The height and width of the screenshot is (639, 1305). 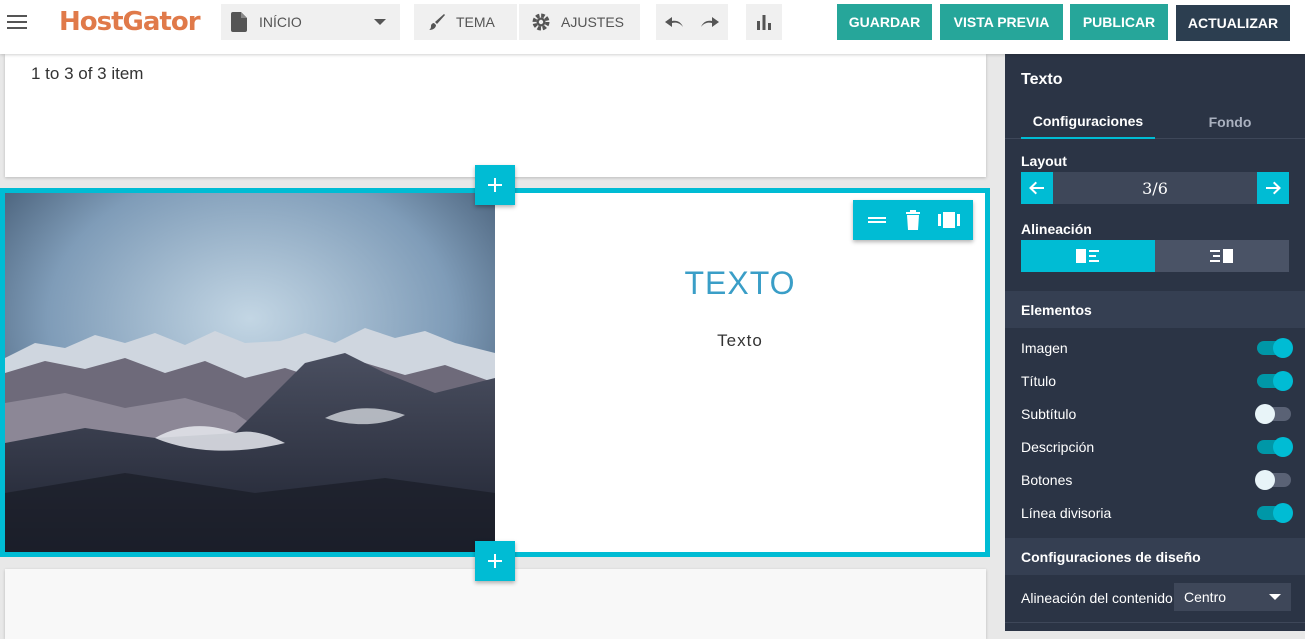 I want to click on brush-icon, so click(x=437, y=22).